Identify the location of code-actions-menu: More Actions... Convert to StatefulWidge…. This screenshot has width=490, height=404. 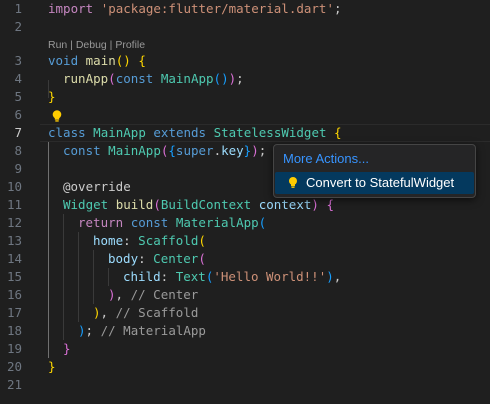
(374, 171).